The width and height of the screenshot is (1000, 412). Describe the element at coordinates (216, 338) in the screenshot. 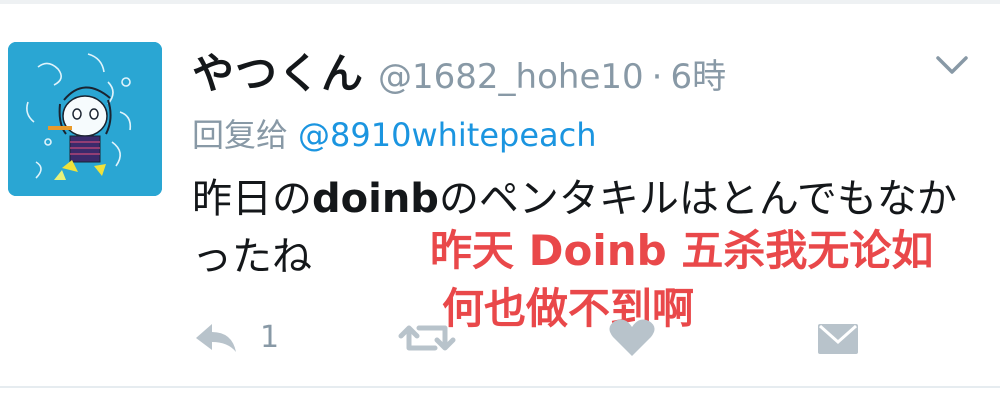

I see `reply-arrow-icon` at that location.